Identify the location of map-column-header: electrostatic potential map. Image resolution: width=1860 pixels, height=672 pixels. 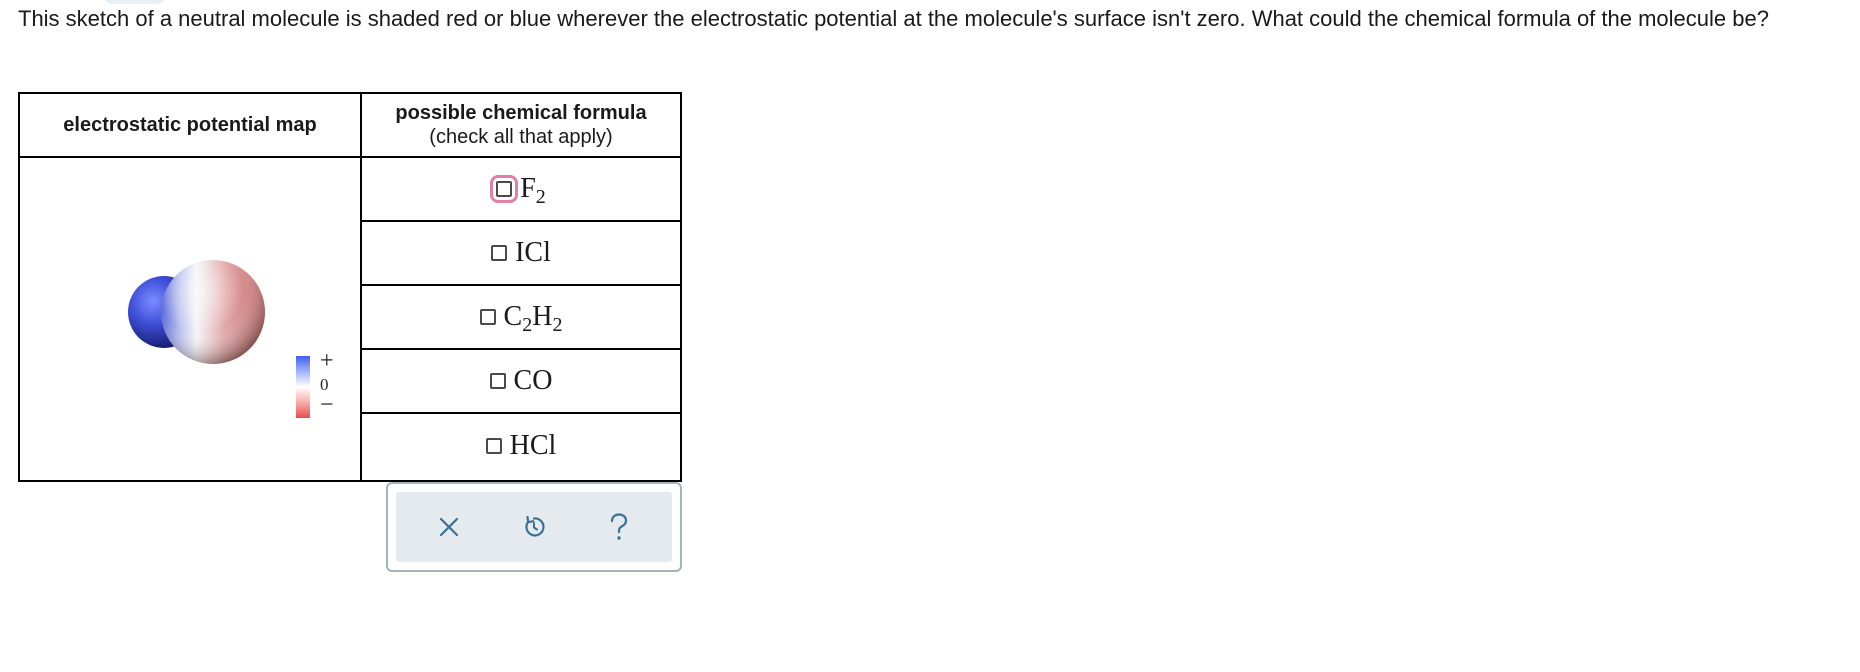
(190, 126).